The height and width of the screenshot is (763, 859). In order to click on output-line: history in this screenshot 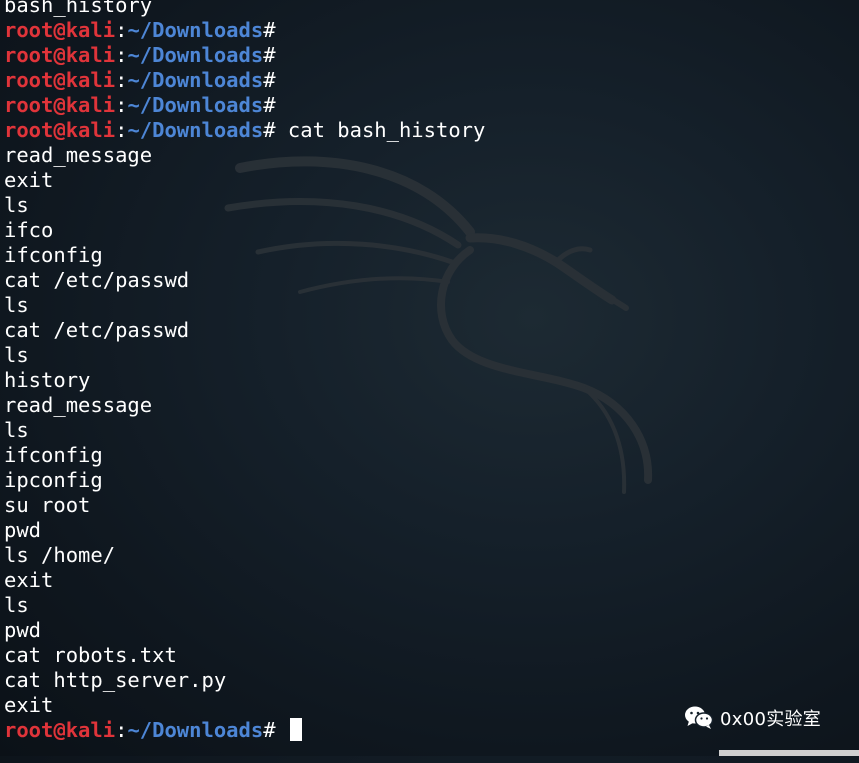, I will do `click(47, 380)`.